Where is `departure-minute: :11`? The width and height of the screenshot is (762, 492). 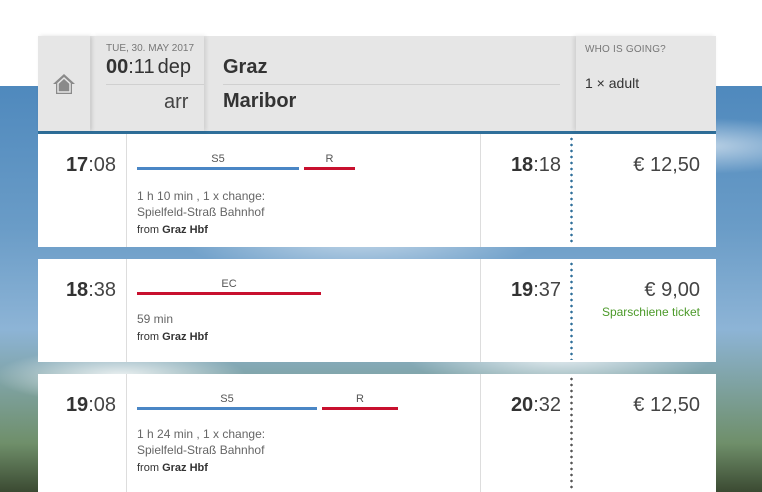
departure-minute: :11 is located at coordinates (141, 67).